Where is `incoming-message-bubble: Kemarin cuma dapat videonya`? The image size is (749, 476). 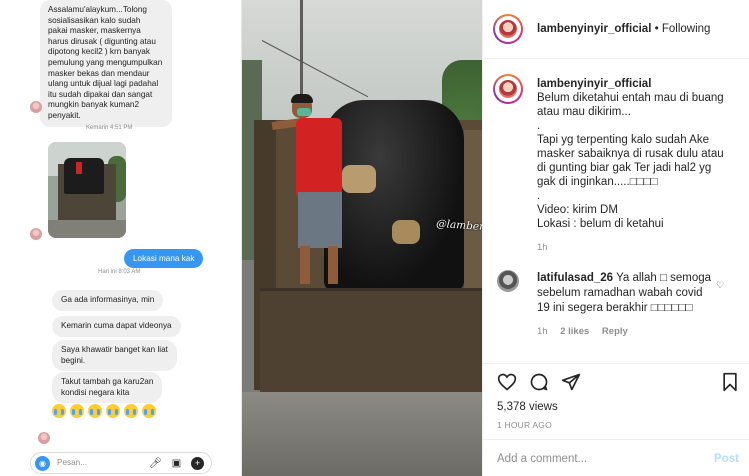 incoming-message-bubble: Kemarin cuma dapat videonya is located at coordinates (116, 326).